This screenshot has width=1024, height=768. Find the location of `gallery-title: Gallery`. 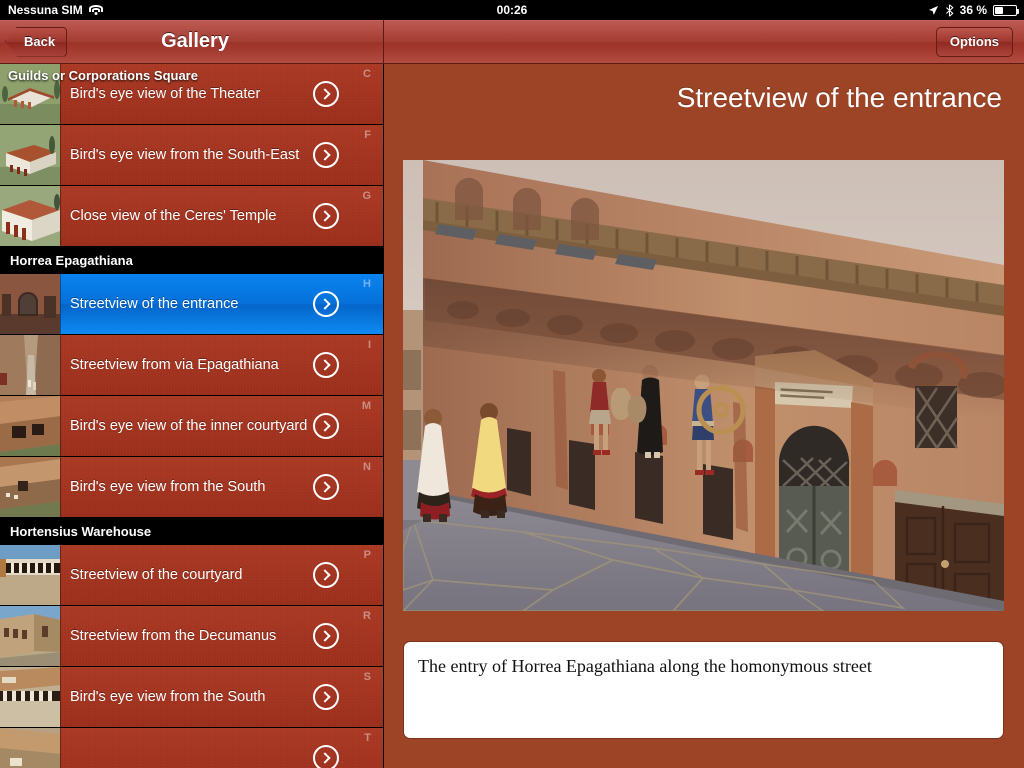

gallery-title: Gallery is located at coordinates (195, 41).